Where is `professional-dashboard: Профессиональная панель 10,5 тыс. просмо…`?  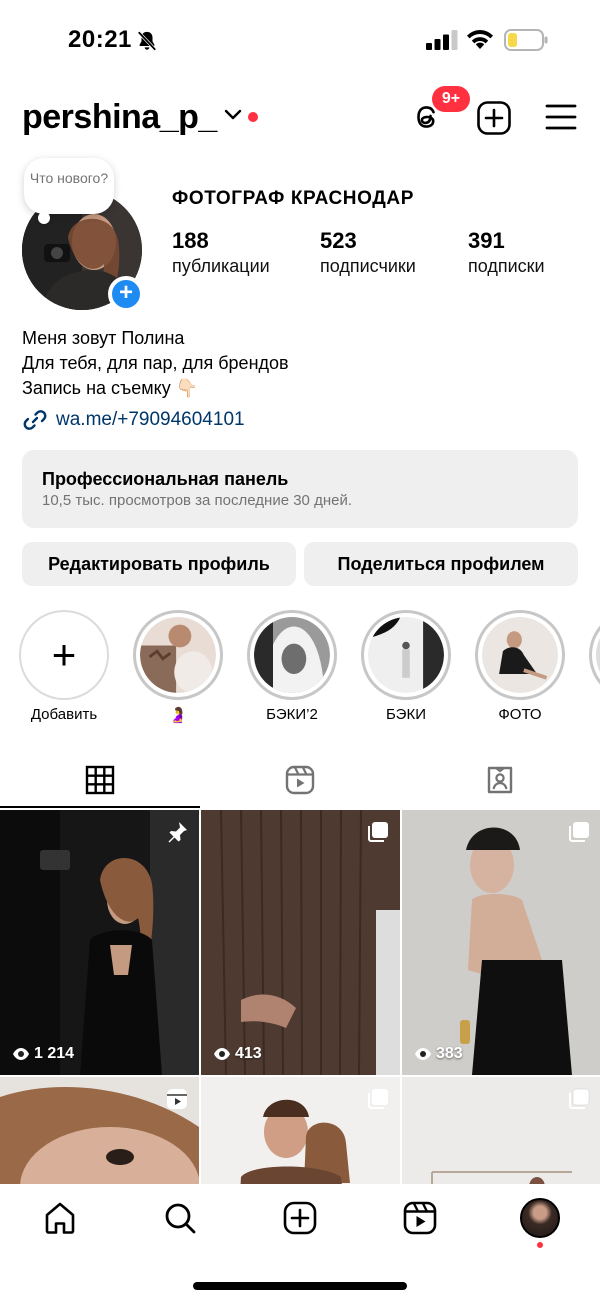
professional-dashboard: Профессиональная панель 10,5 тыс. просмо… is located at coordinates (300, 489).